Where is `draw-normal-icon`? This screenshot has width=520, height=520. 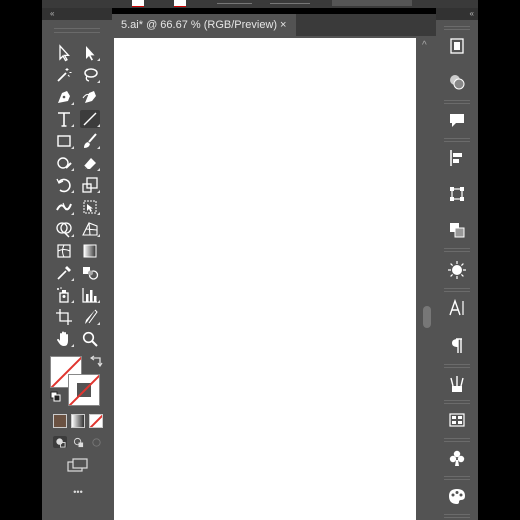
draw-normal-icon is located at coordinates (60, 442).